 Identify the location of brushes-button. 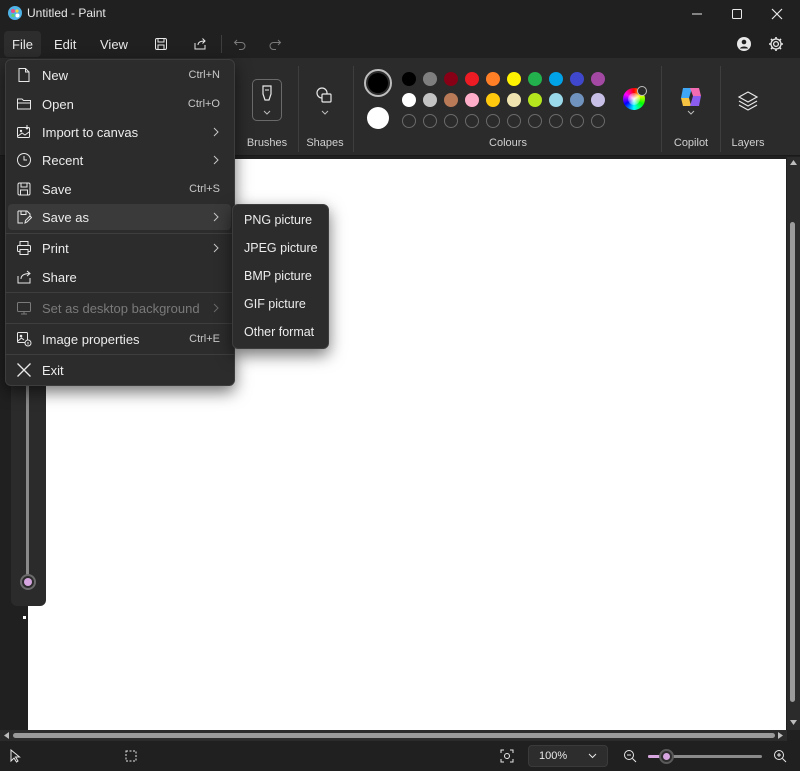
(267, 100).